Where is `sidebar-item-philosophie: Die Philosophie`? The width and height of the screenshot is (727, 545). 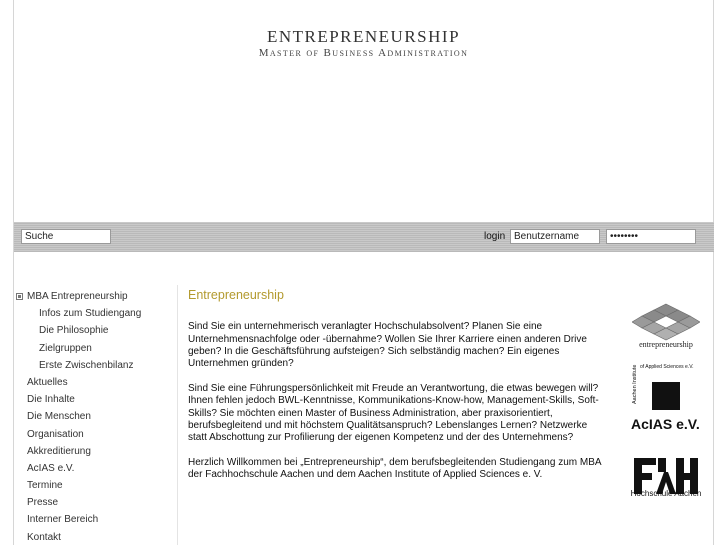
sidebar-item-philosophie: Die Philosophie is located at coordinates (96, 330).